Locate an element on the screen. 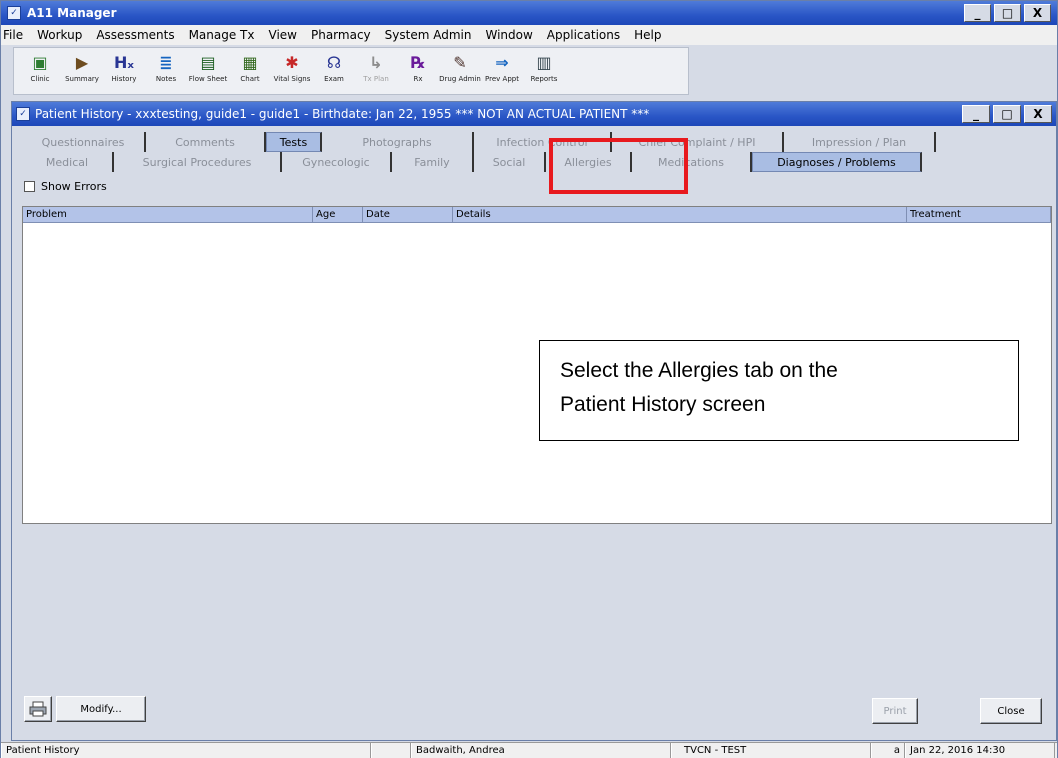  close-window-button: Close is located at coordinates (1011, 711).